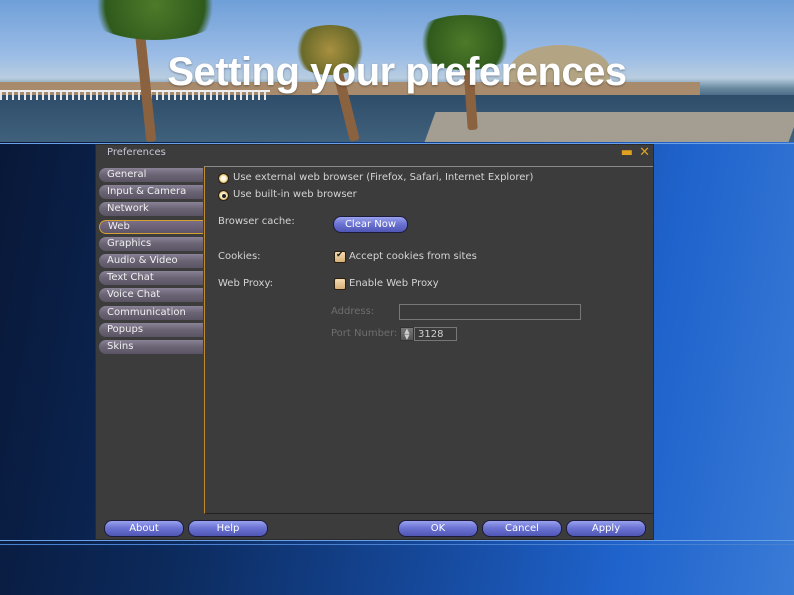 This screenshot has height=595, width=794. What do you see at coordinates (151, 312) in the screenshot?
I see `tab-communication: Communication` at bounding box center [151, 312].